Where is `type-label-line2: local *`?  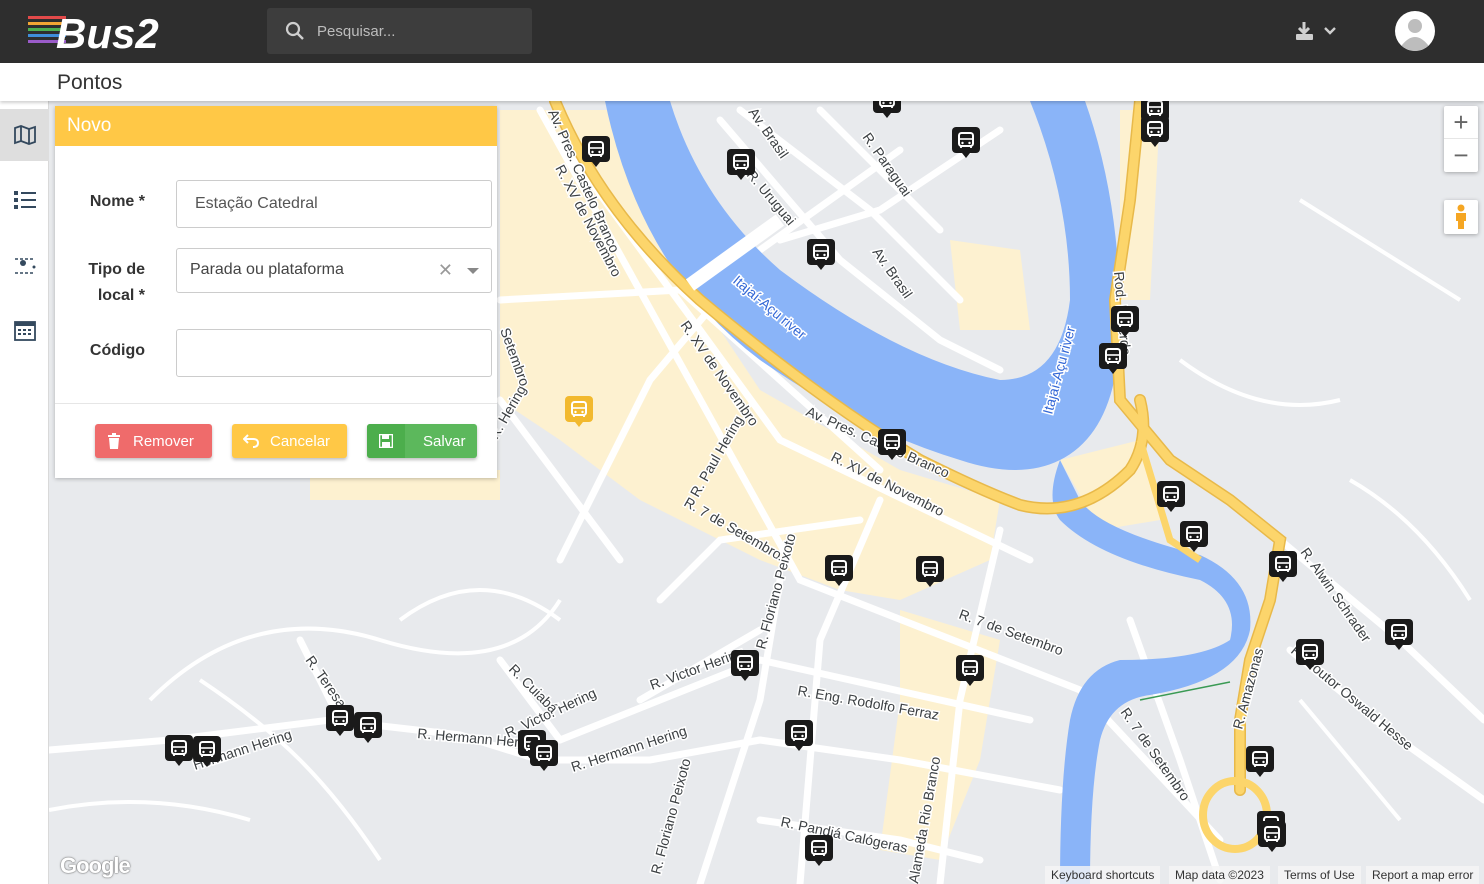
type-label-line2: local * is located at coordinates (121, 295).